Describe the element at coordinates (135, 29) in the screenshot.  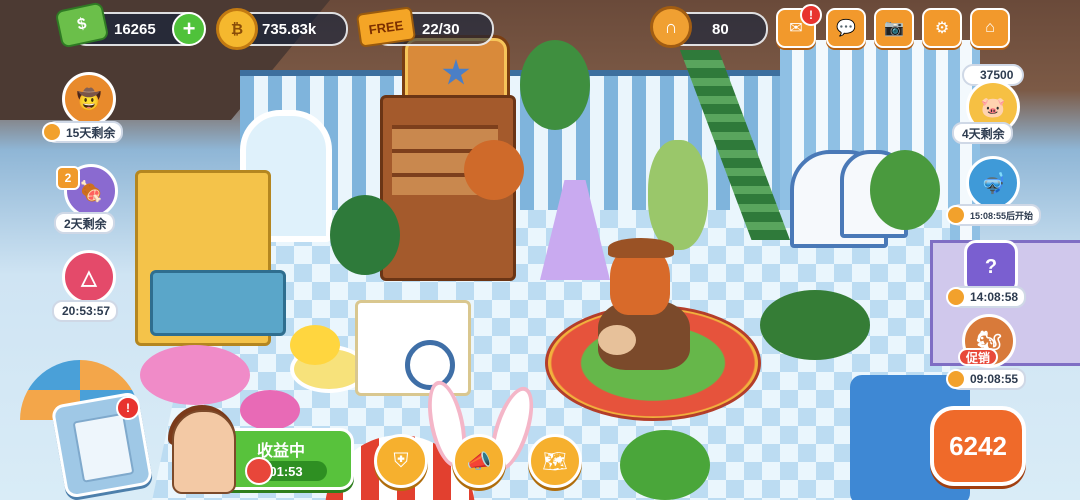
I see `cash-value: 16265` at that location.